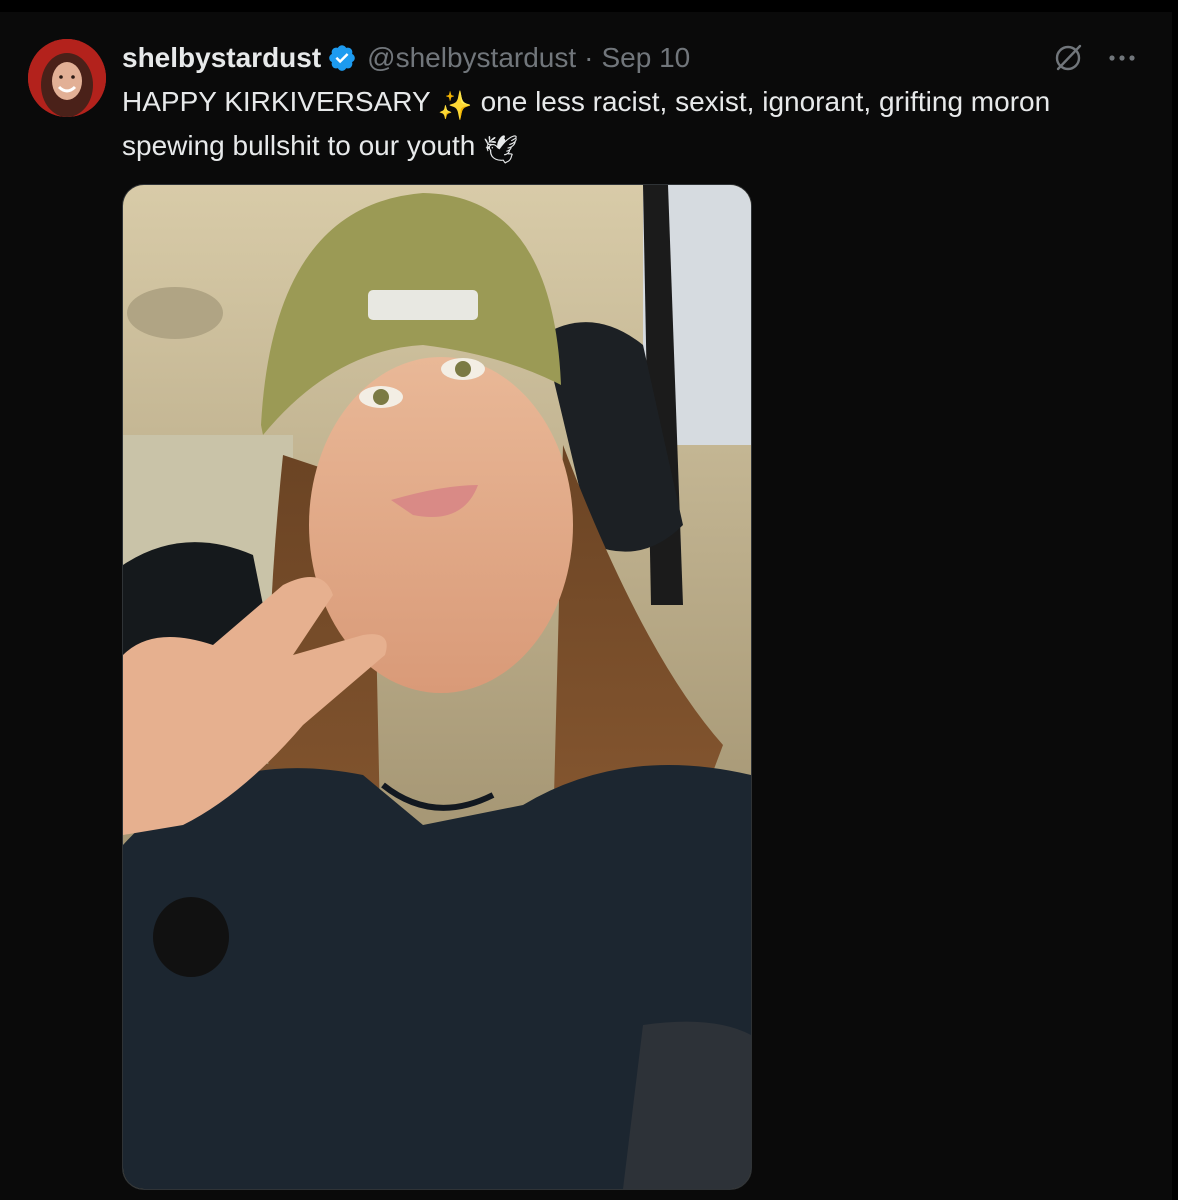  What do you see at coordinates (67, 78) in the screenshot?
I see `avatar` at bounding box center [67, 78].